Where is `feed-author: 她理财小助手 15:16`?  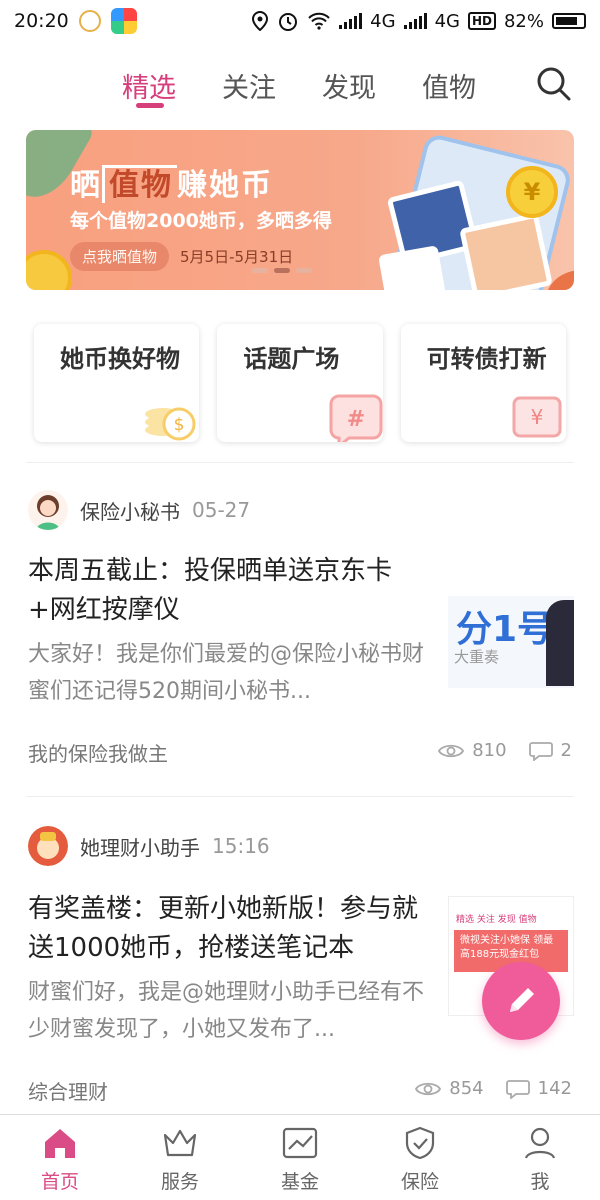
feed-author: 她理财小助手 15:16 is located at coordinates (149, 846).